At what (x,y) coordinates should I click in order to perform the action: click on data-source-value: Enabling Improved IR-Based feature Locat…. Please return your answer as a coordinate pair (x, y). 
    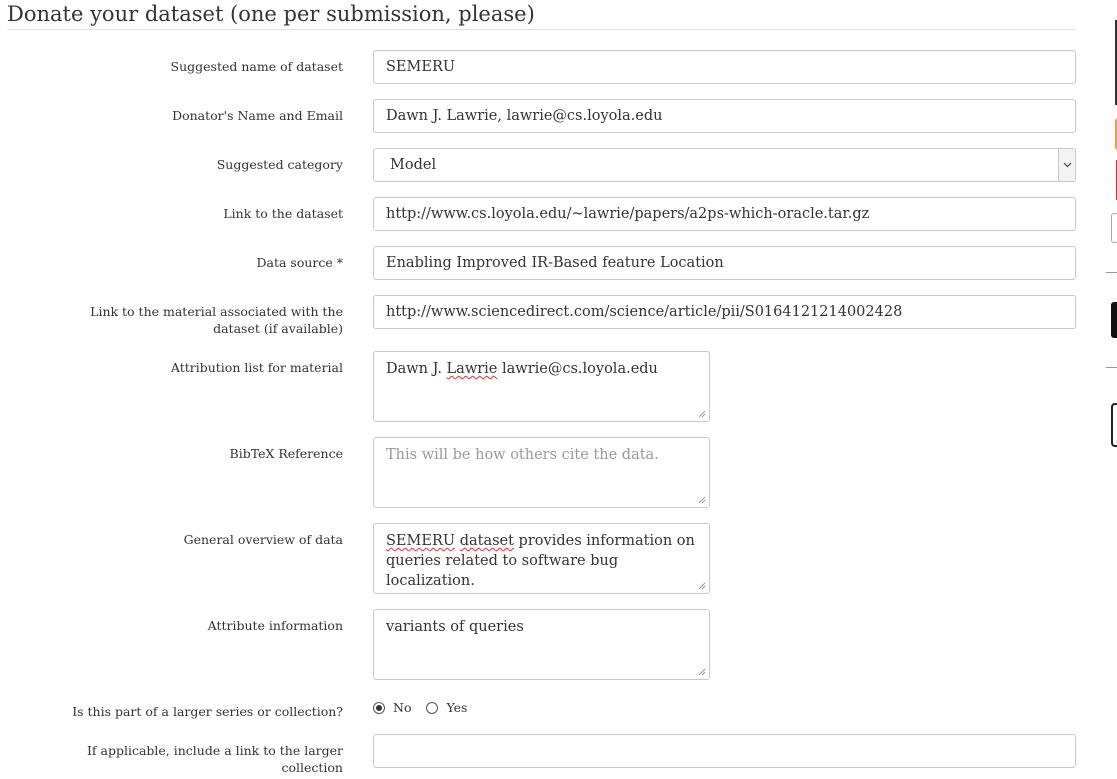
    Looking at the image, I should click on (555, 263).